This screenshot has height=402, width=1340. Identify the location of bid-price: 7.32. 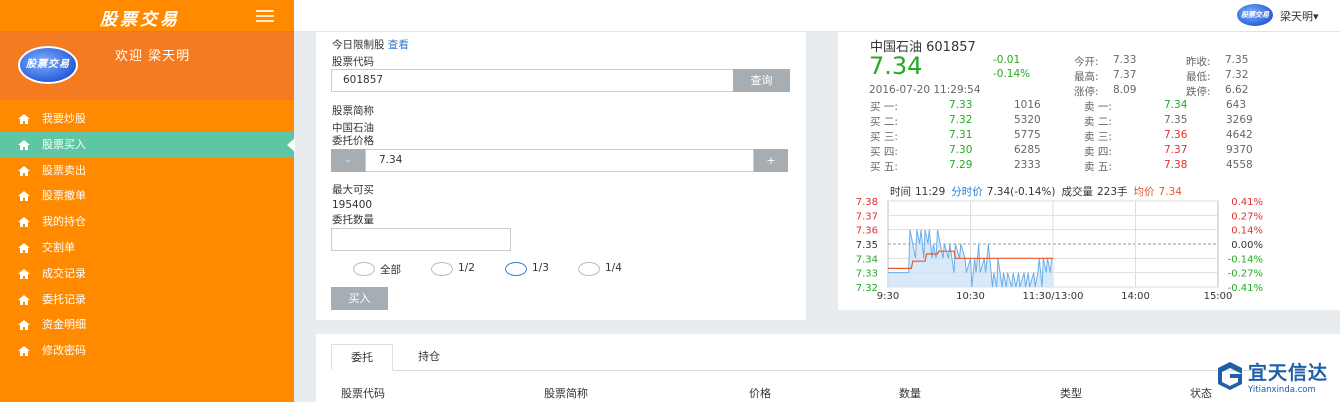
(961, 120).